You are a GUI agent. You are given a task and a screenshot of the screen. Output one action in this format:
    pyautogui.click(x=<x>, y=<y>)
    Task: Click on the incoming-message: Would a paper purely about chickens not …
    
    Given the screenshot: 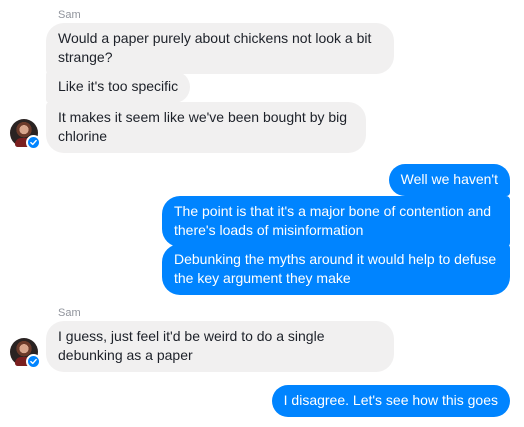 What is the action you would take?
    pyautogui.click(x=220, y=48)
    